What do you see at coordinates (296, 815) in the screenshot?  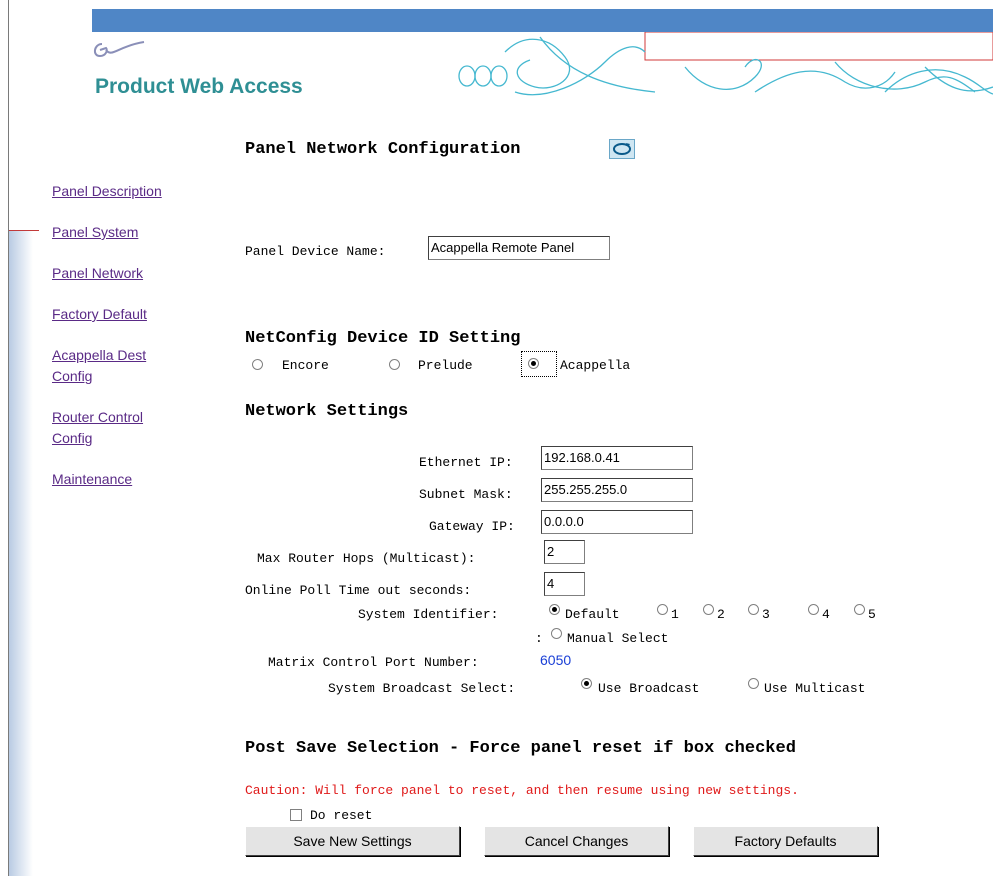 I see `do-reset-checkbox` at bounding box center [296, 815].